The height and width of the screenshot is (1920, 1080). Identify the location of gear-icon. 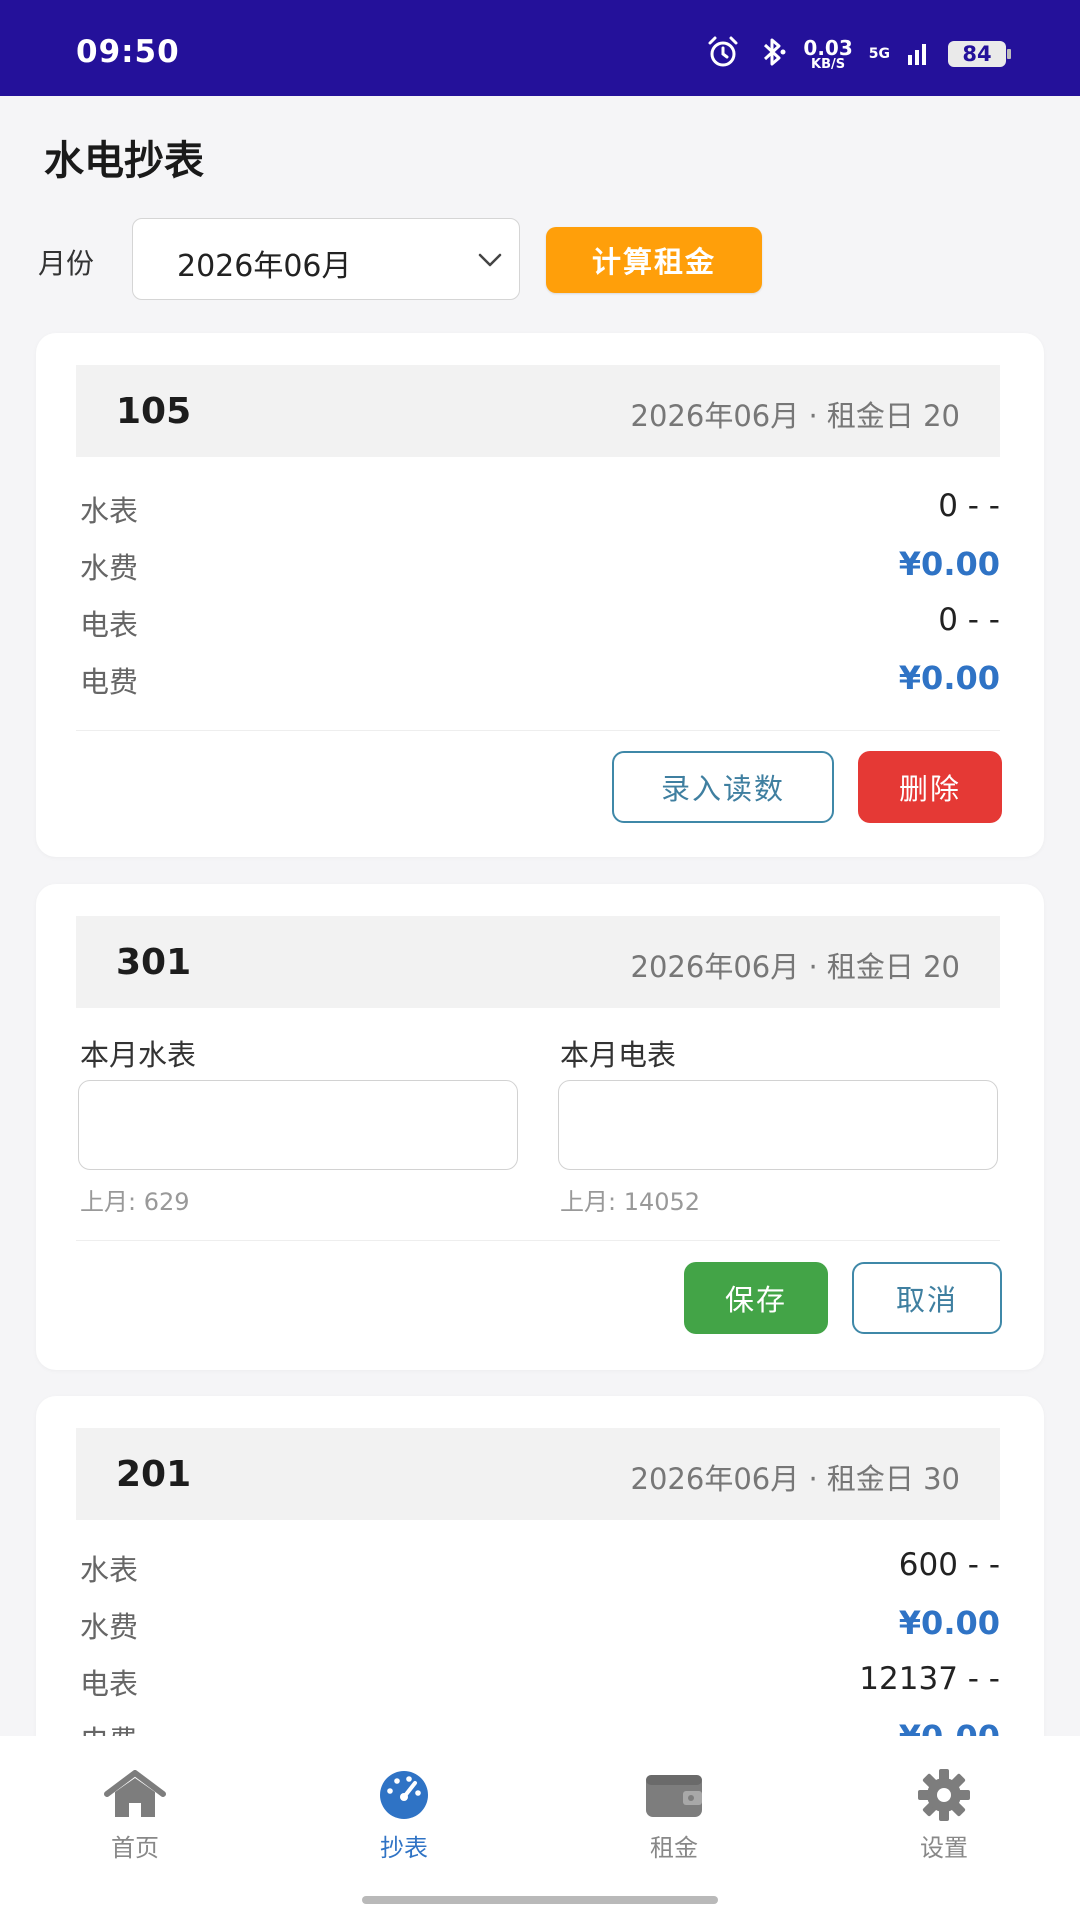
(944, 1795).